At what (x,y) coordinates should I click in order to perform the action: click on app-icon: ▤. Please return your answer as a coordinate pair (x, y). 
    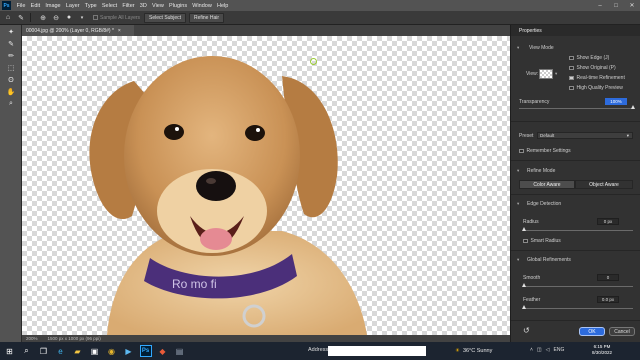
    Looking at the image, I should click on (179, 351).